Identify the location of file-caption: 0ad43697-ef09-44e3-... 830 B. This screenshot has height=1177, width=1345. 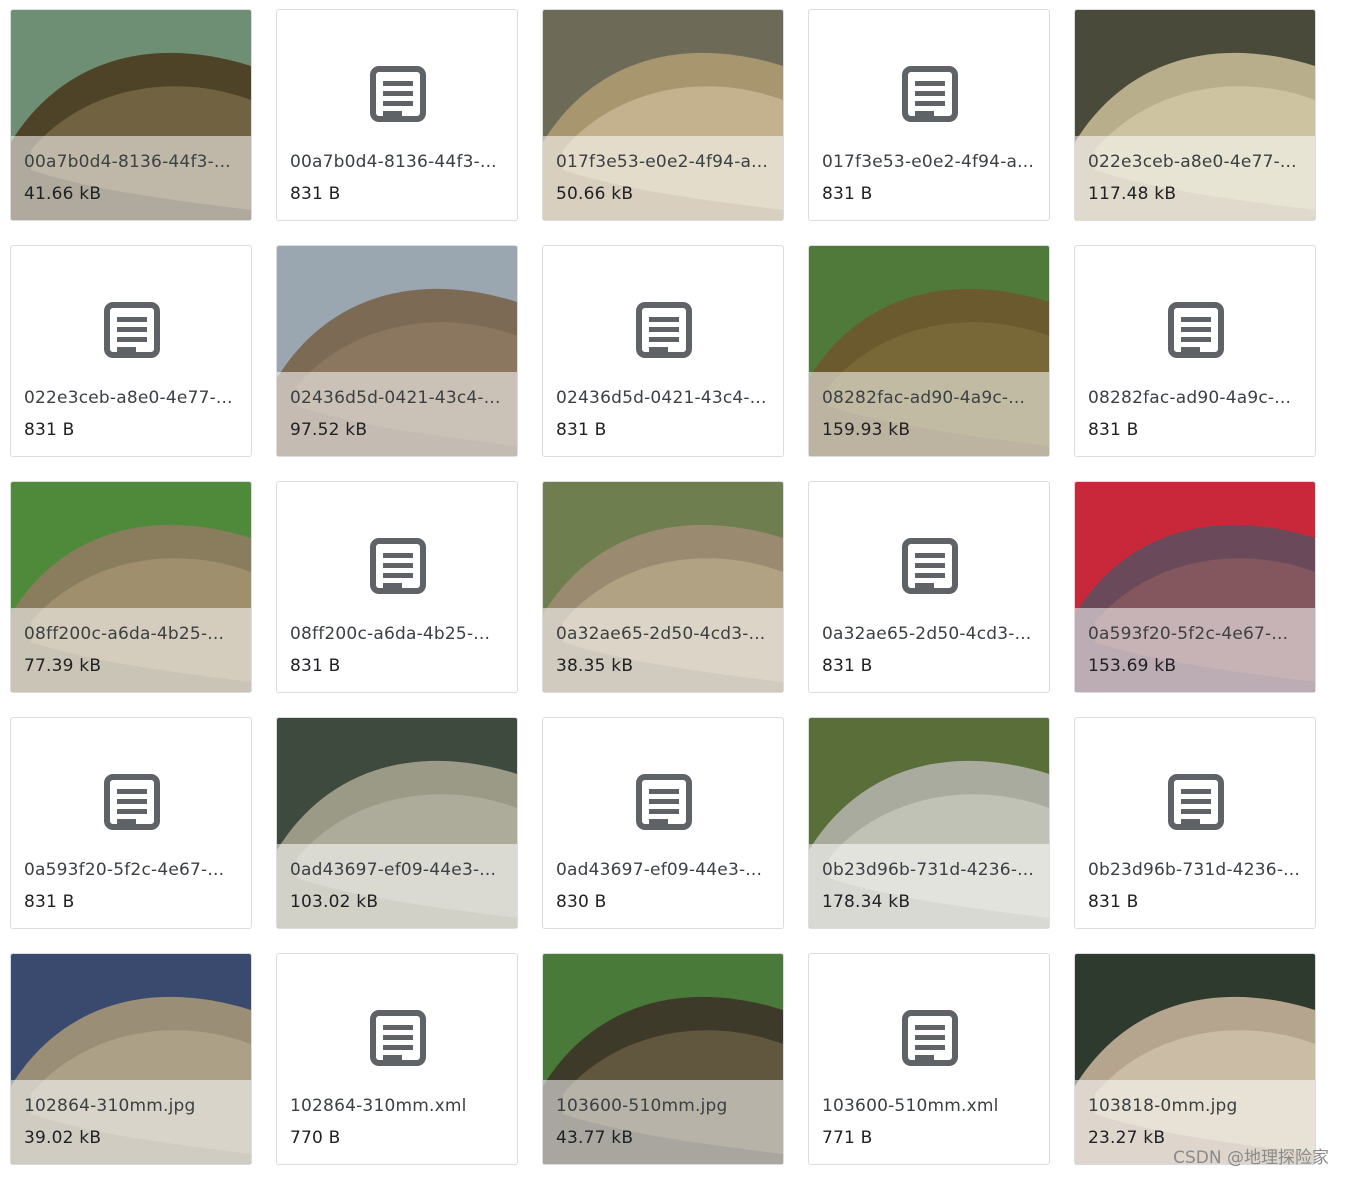
(663, 886).